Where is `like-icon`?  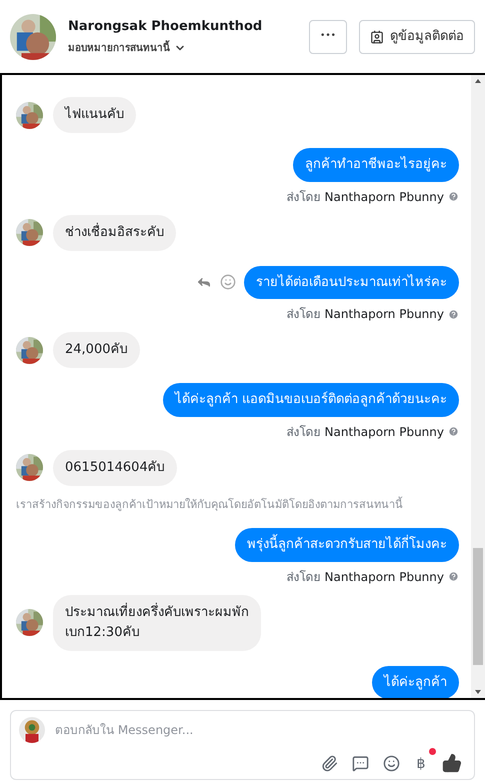 like-icon is located at coordinates (452, 763).